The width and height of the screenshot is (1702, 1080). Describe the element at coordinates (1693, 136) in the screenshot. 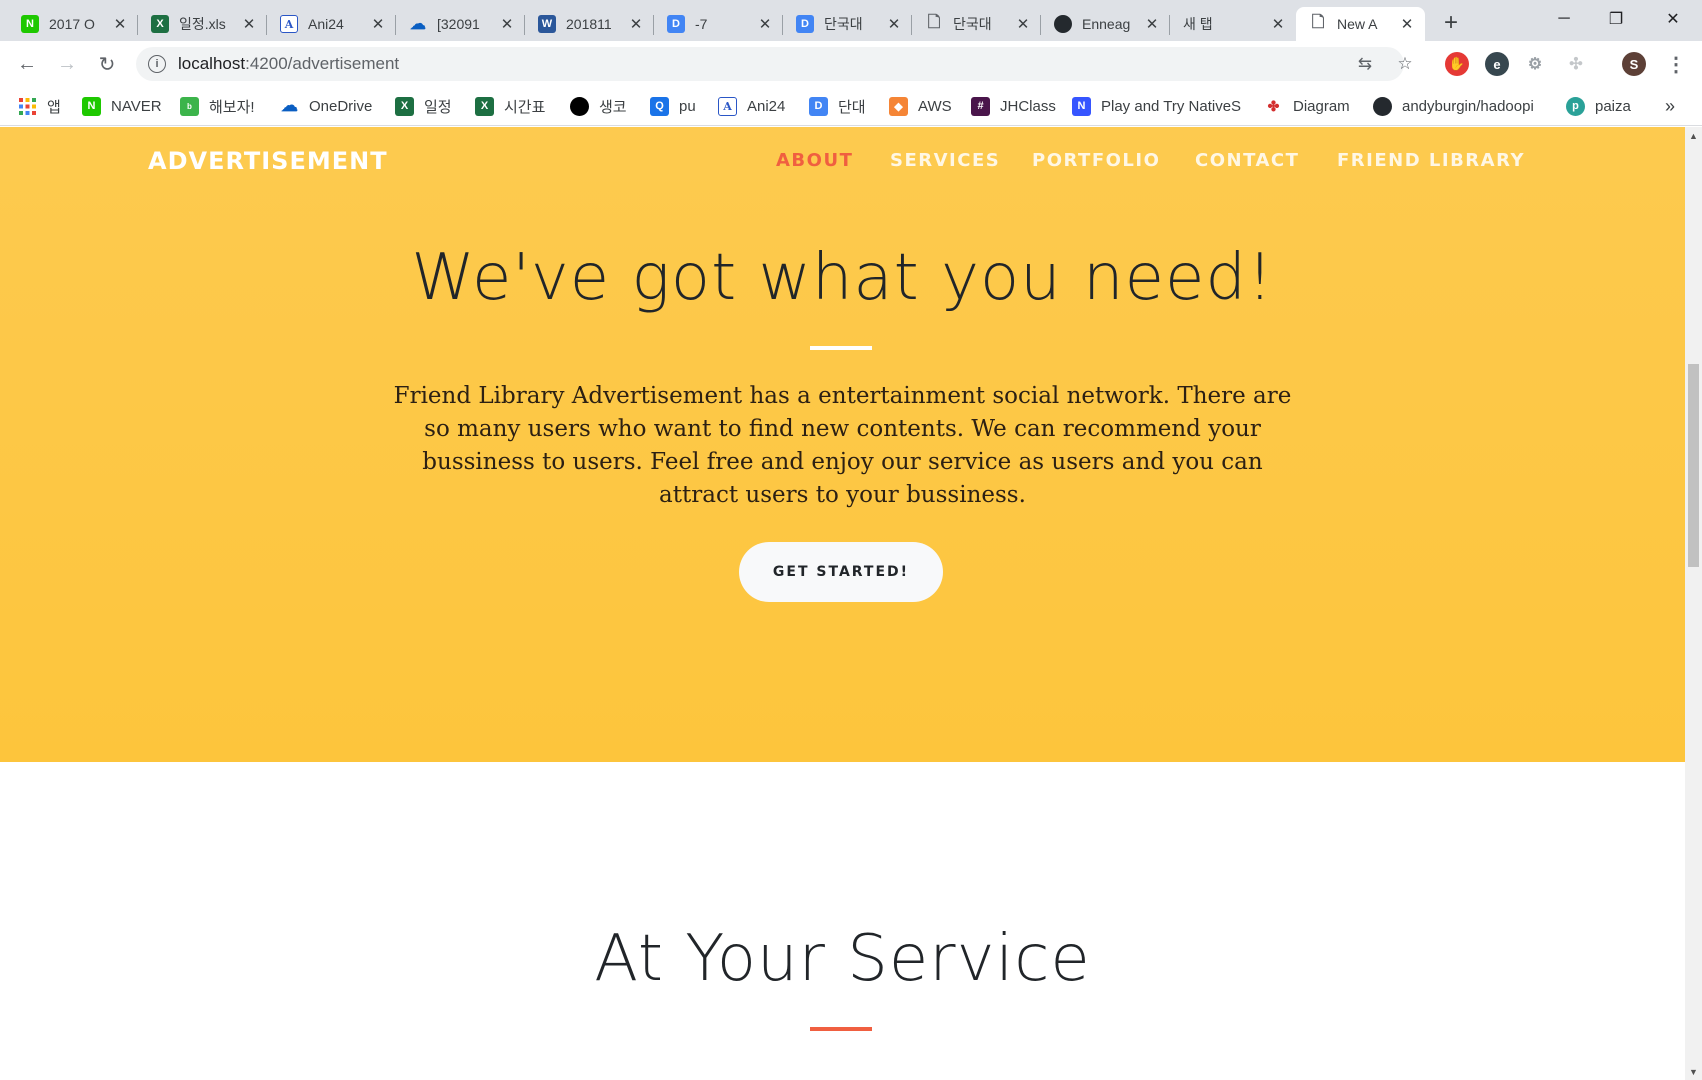

I see `scroll-up-icon: ▲` at that location.